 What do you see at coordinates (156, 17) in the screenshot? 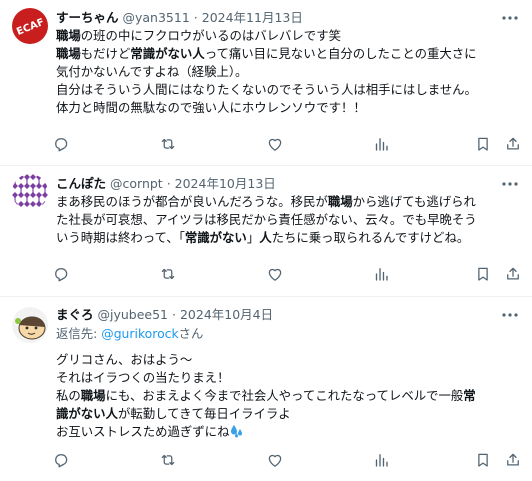
I see `user-handle: @yan3511` at bounding box center [156, 17].